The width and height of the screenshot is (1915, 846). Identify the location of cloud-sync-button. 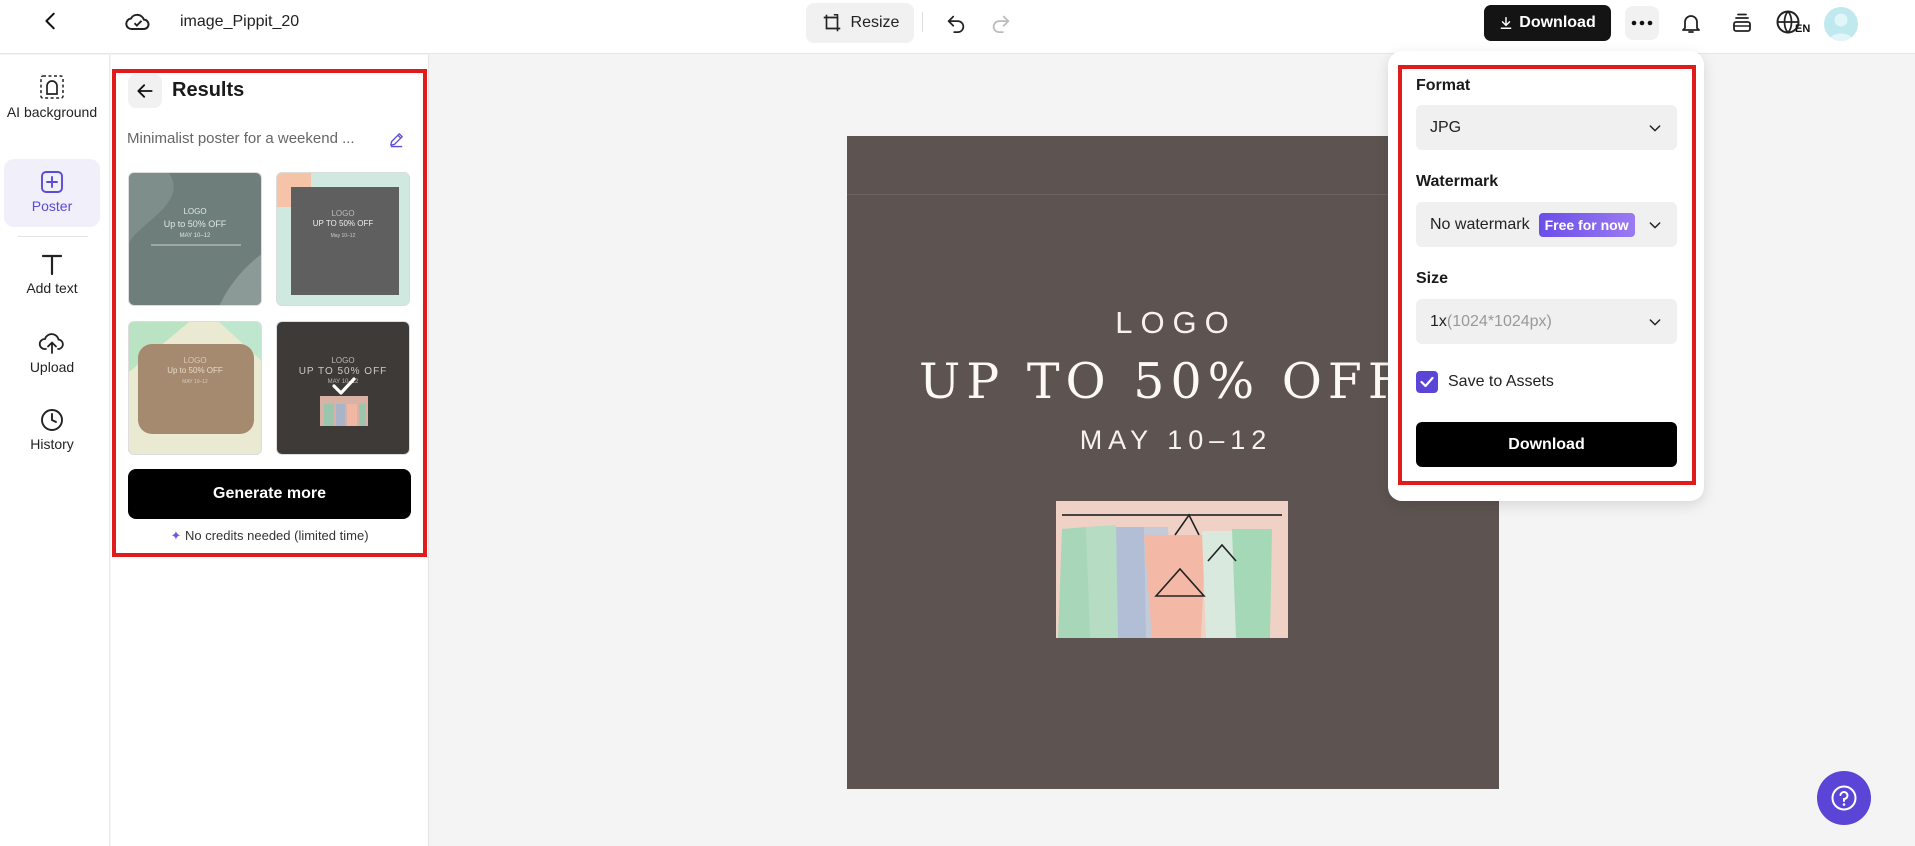
(138, 22).